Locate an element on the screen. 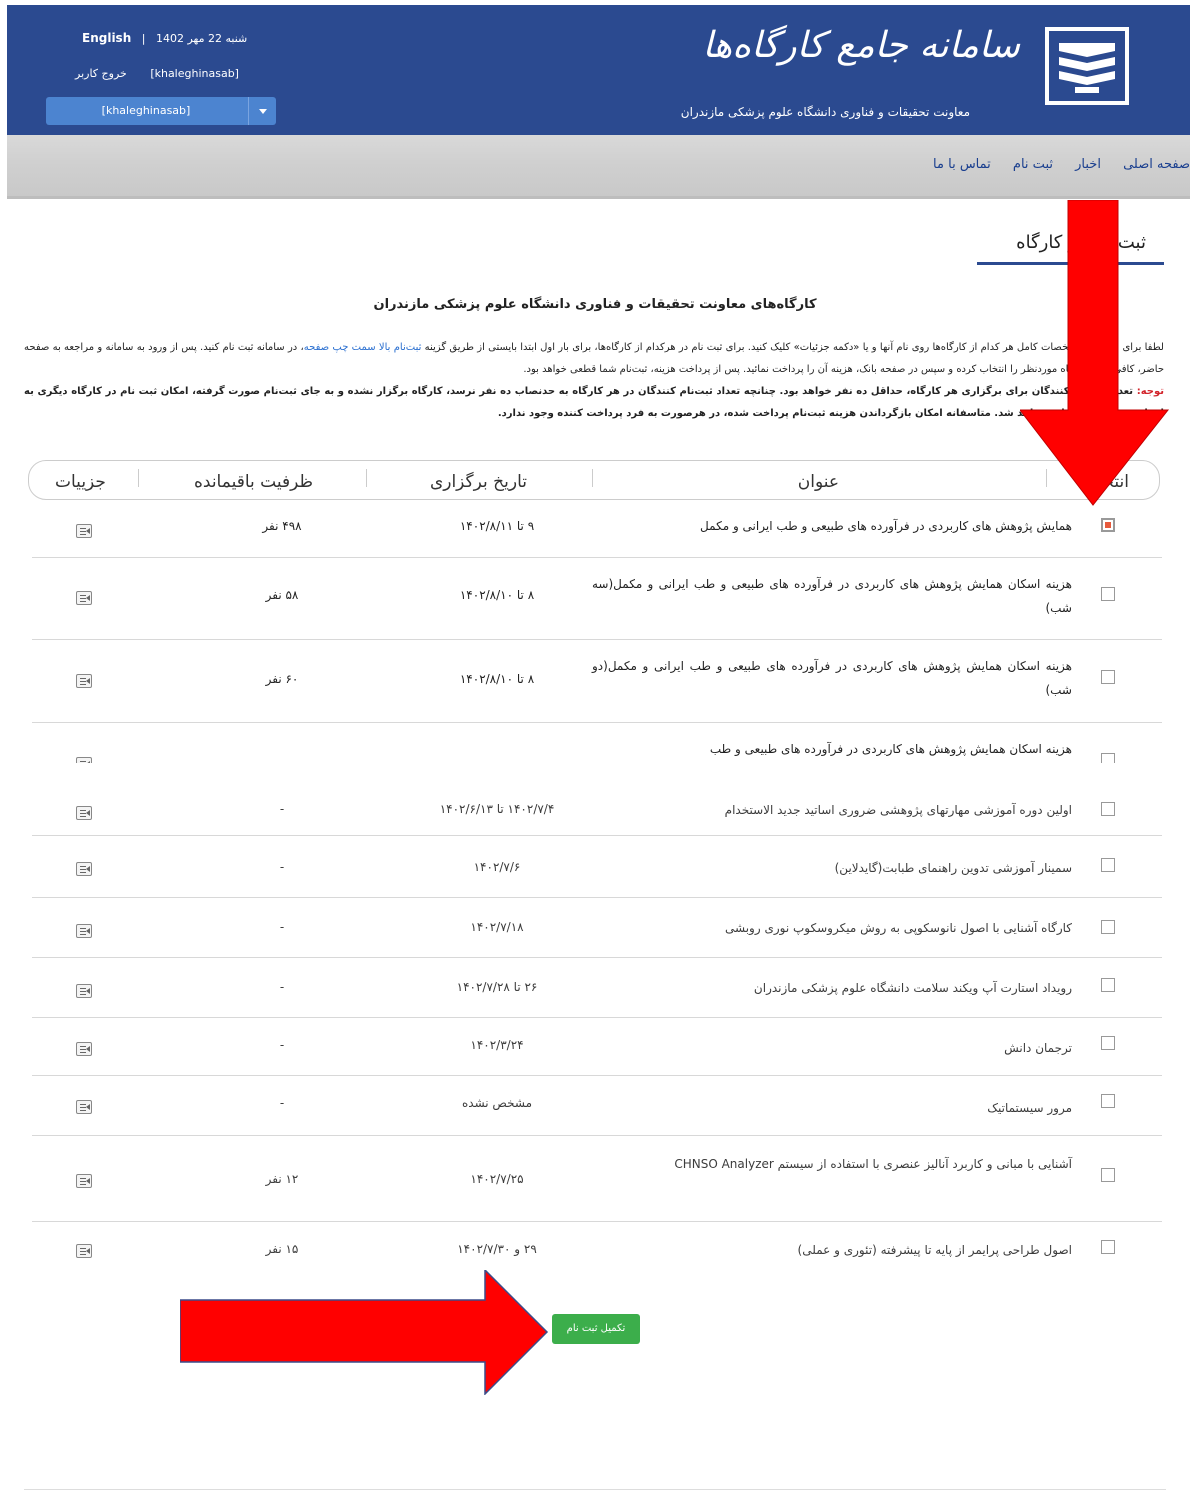 The height and width of the screenshot is (1494, 1190). row-capacity: ۵۸ نفر is located at coordinates (282, 595).